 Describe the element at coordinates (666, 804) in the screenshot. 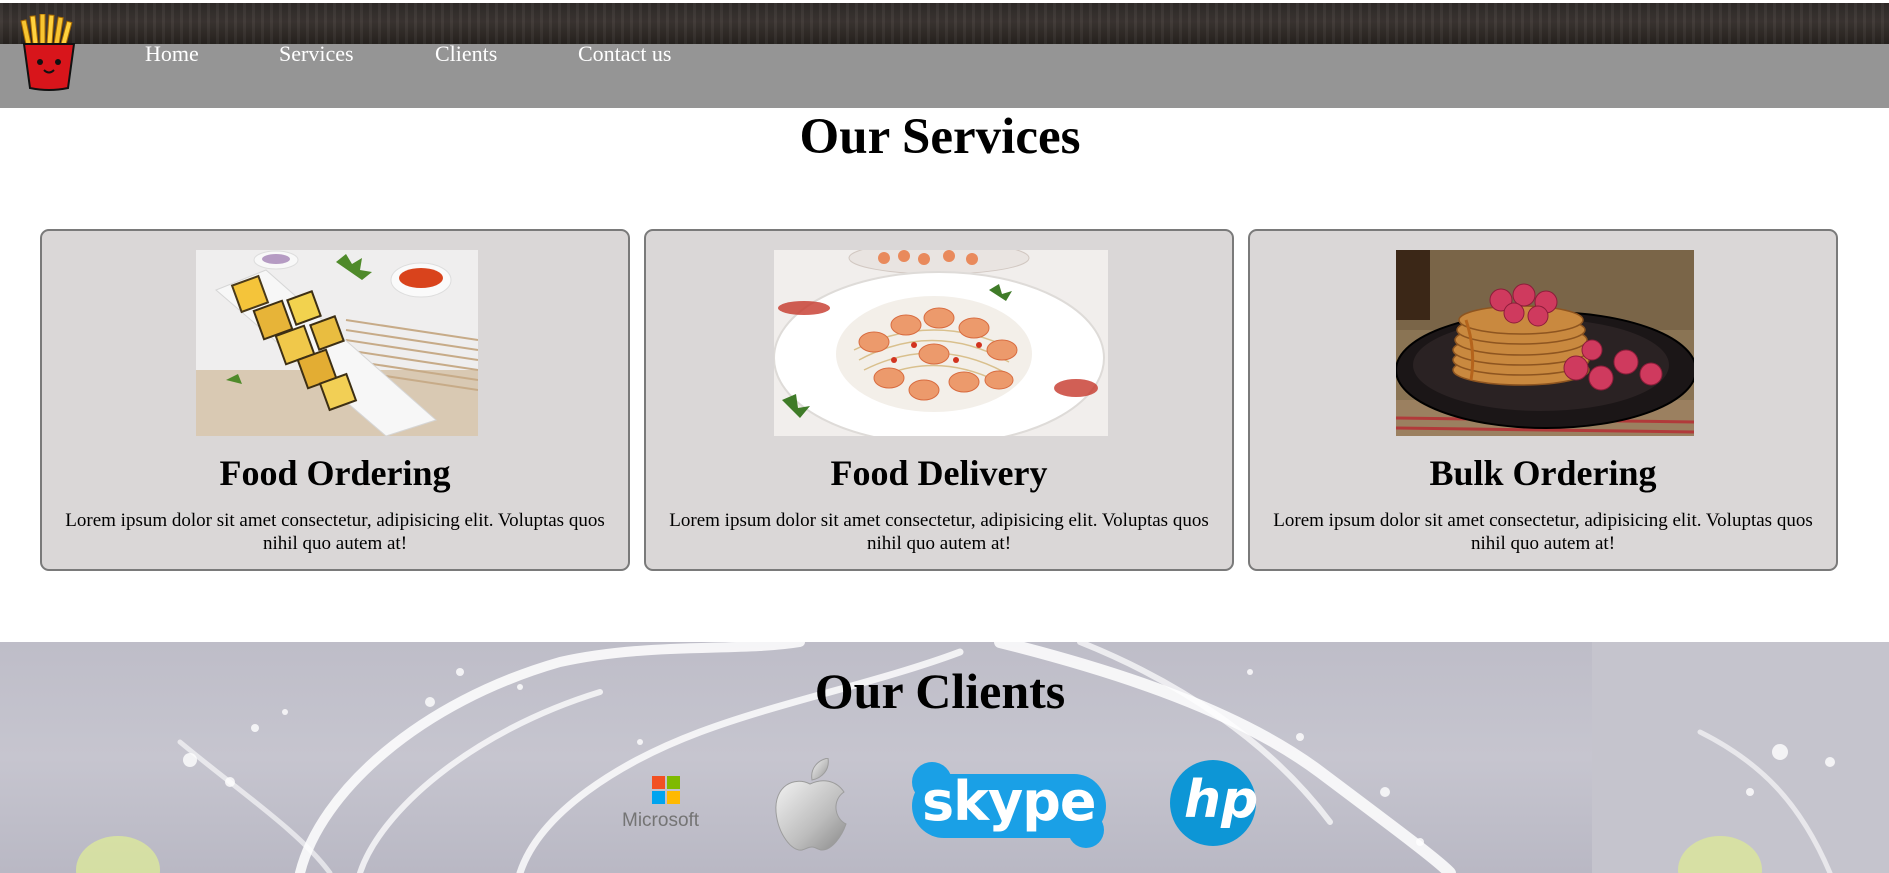

I see `microsoft-logo: Microsoft` at that location.